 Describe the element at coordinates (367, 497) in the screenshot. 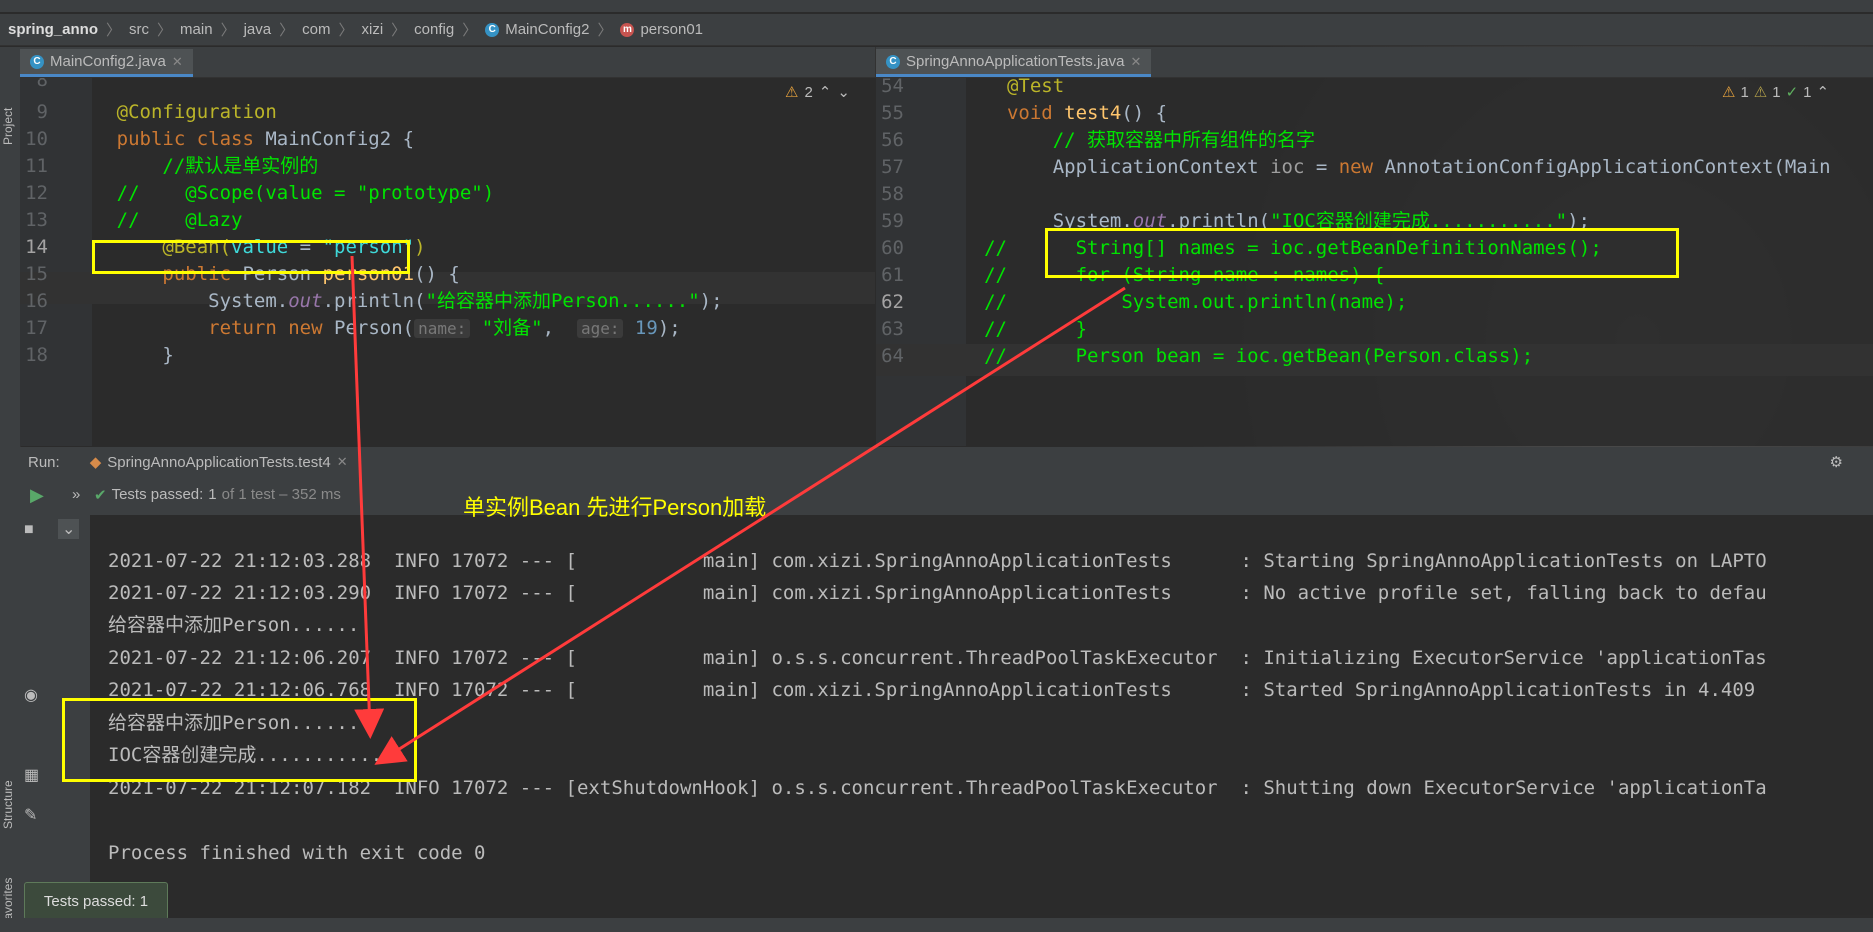

I see `arrow-lazy-to-console` at that location.